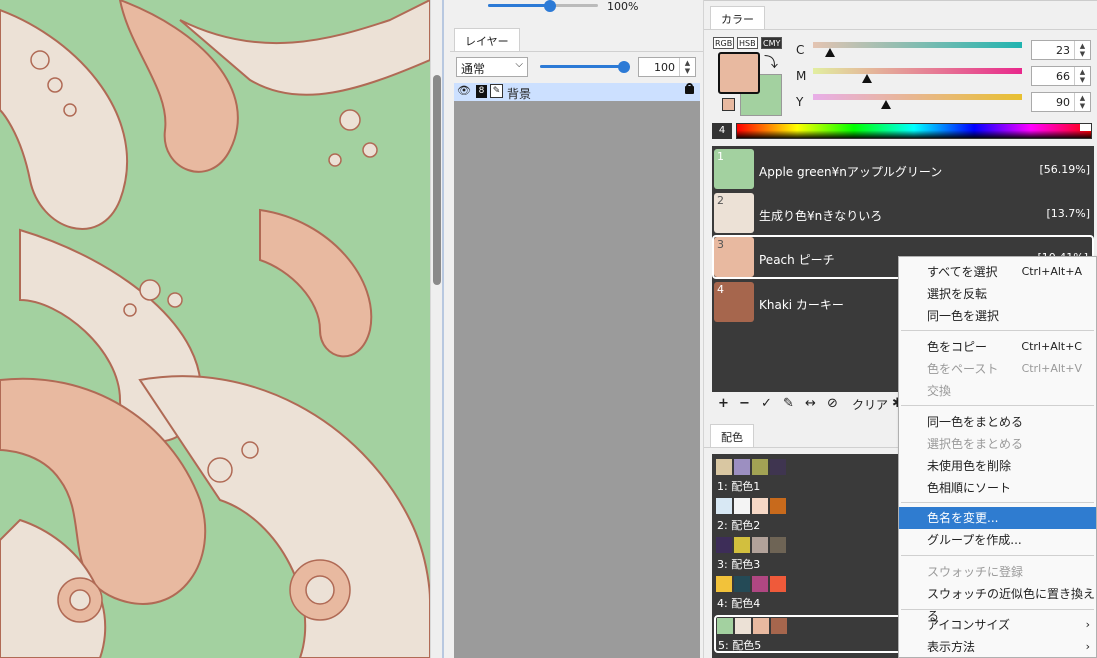  Describe the element at coordinates (664, 67) in the screenshot. I see `layer-opacity-value: 100` at that location.